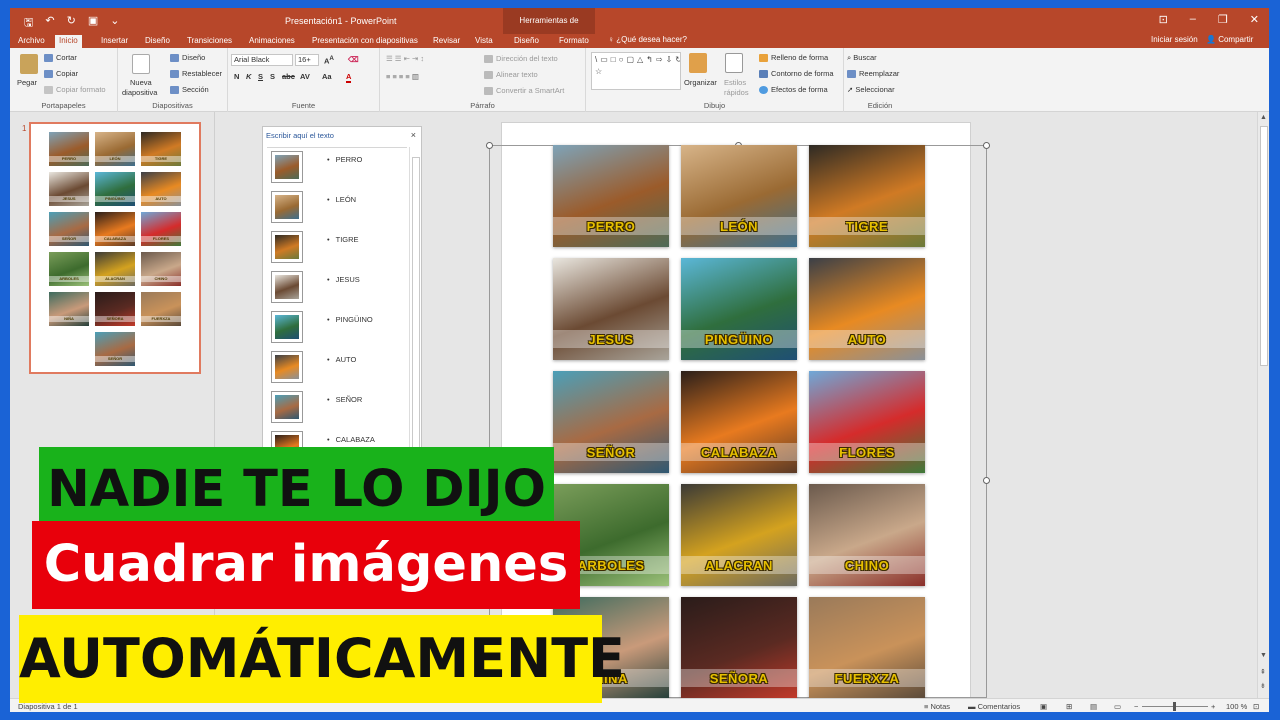  I want to click on tab-vista: Vista, so click(484, 41).